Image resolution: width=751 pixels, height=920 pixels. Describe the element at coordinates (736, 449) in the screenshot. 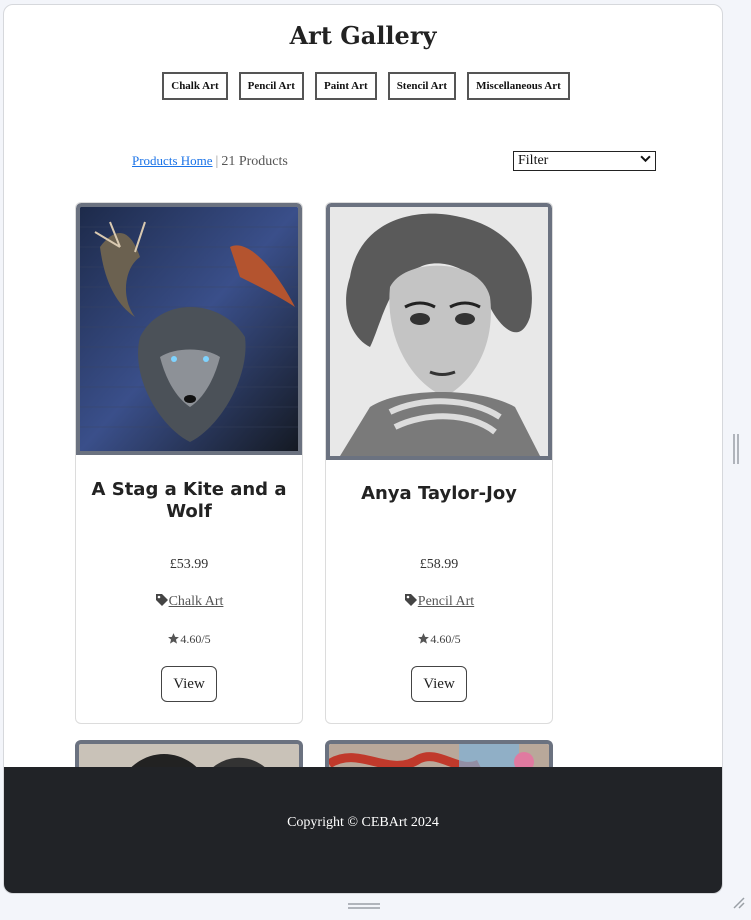

I see `vertical-resize-handle` at that location.